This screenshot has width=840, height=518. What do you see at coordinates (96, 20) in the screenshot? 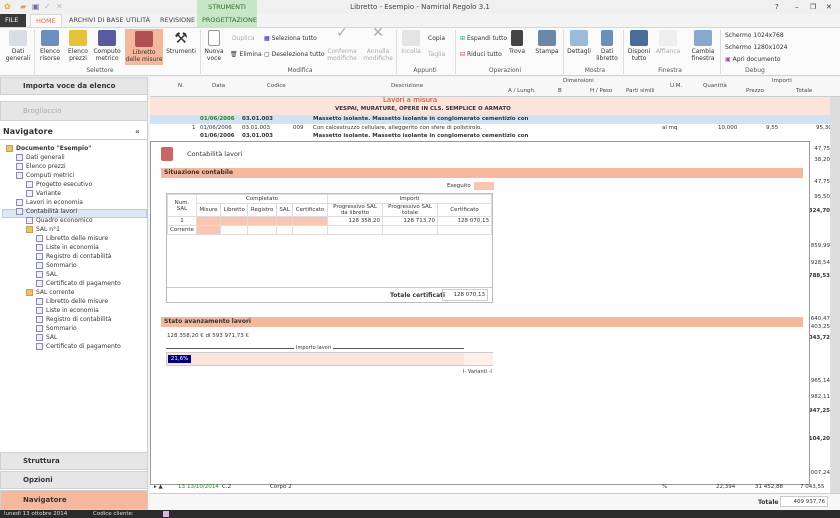
I see `tab-archivi: ARCHIVI DI BASE` at bounding box center [96, 20].